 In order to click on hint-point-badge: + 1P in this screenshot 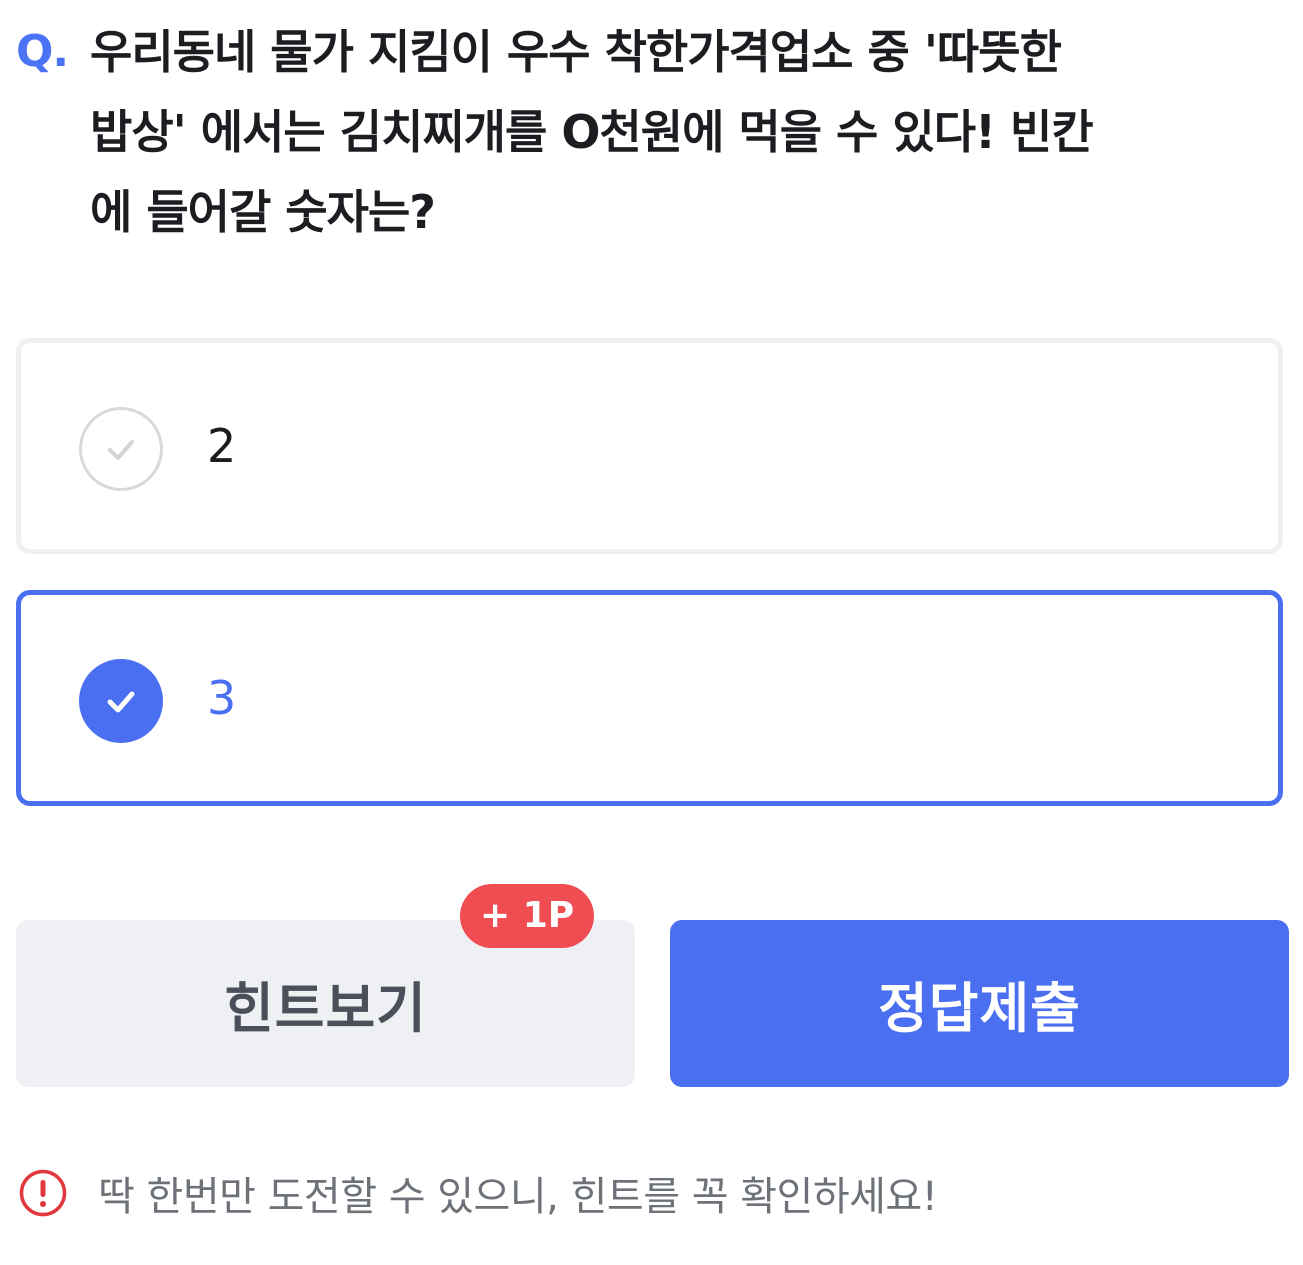, I will do `click(527, 916)`.